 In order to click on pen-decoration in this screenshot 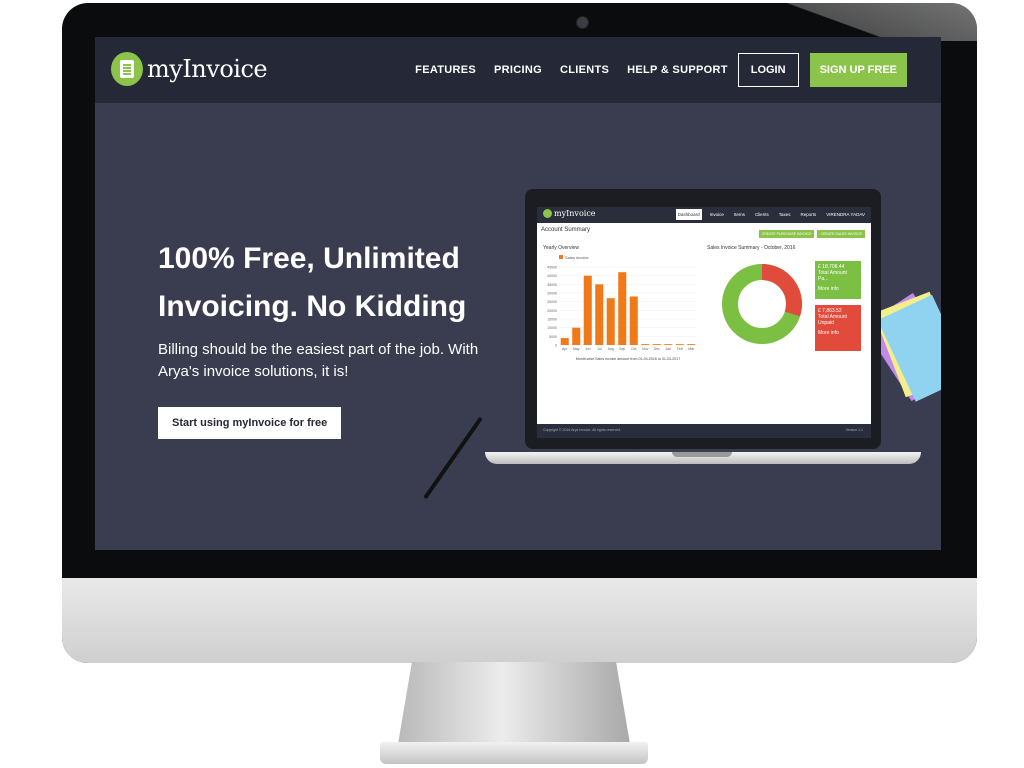, I will do `click(453, 458)`.